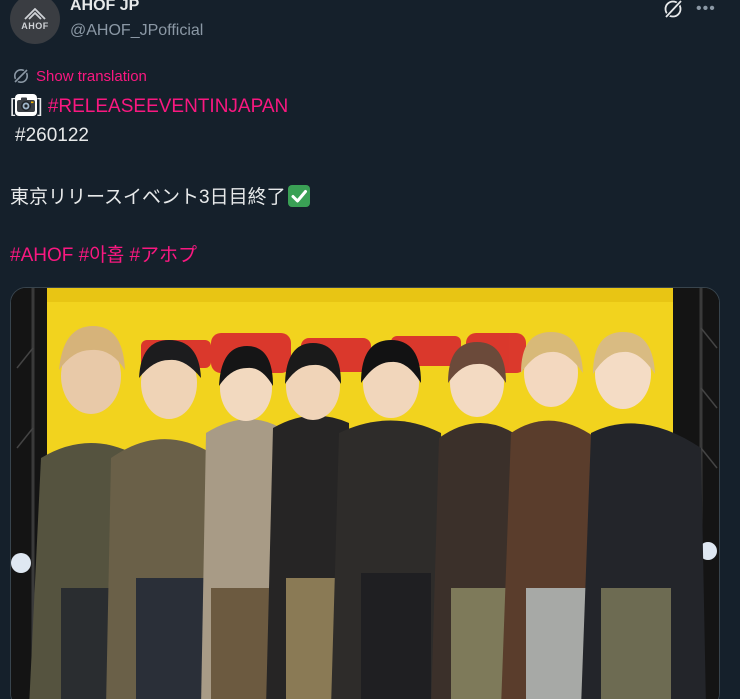 The image size is (740, 699). I want to click on check-mark-icon, so click(298, 196).